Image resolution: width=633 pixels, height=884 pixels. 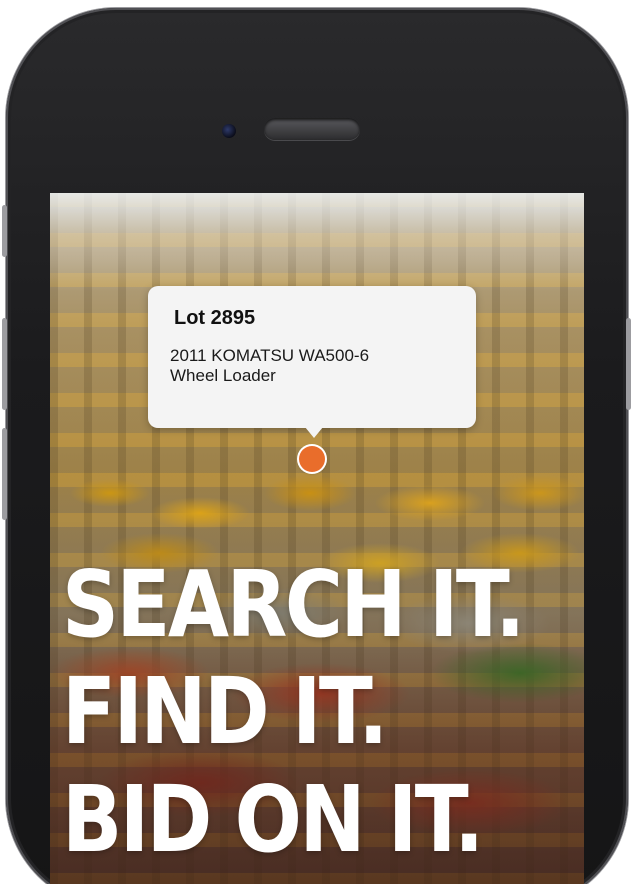 What do you see at coordinates (225, 711) in the screenshot?
I see `headline-line2: FIND IT.` at bounding box center [225, 711].